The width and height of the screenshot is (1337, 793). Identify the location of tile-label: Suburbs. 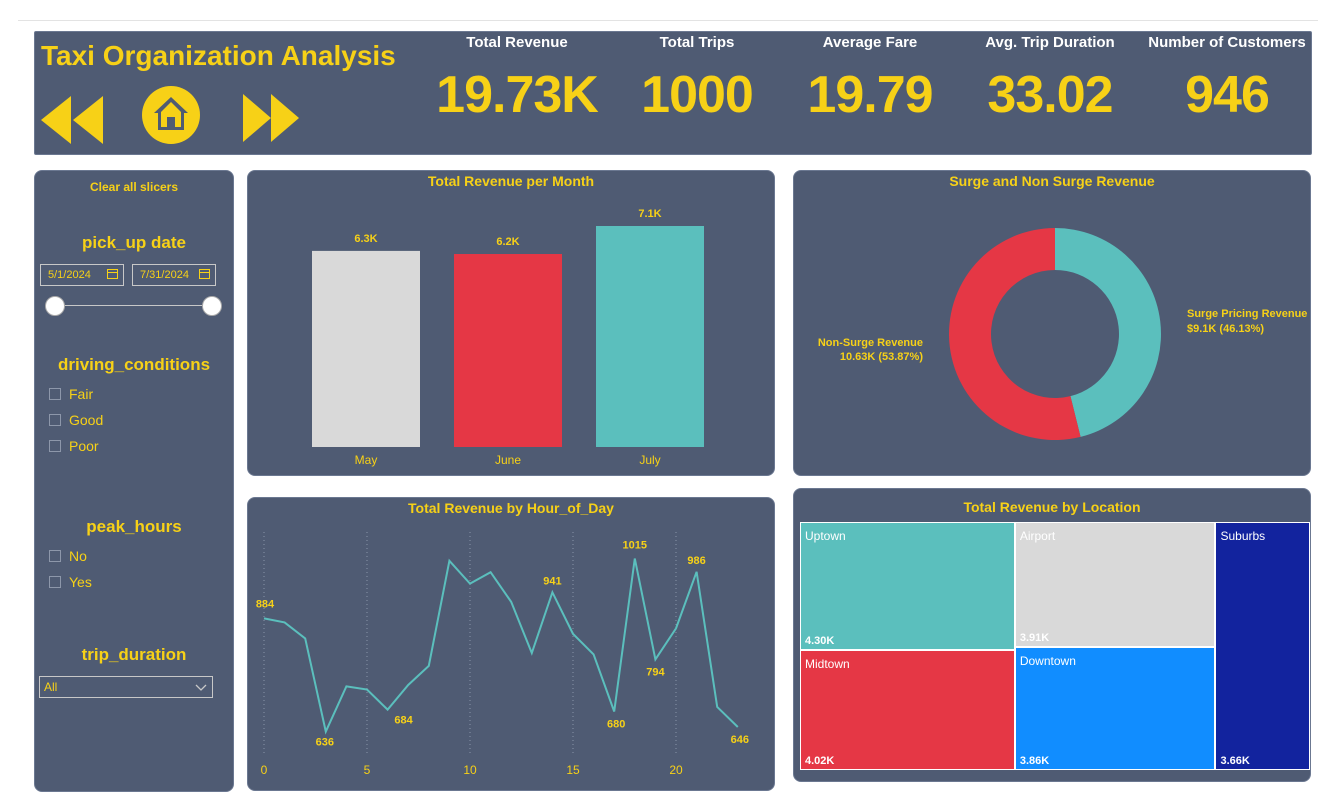
(1243, 536).